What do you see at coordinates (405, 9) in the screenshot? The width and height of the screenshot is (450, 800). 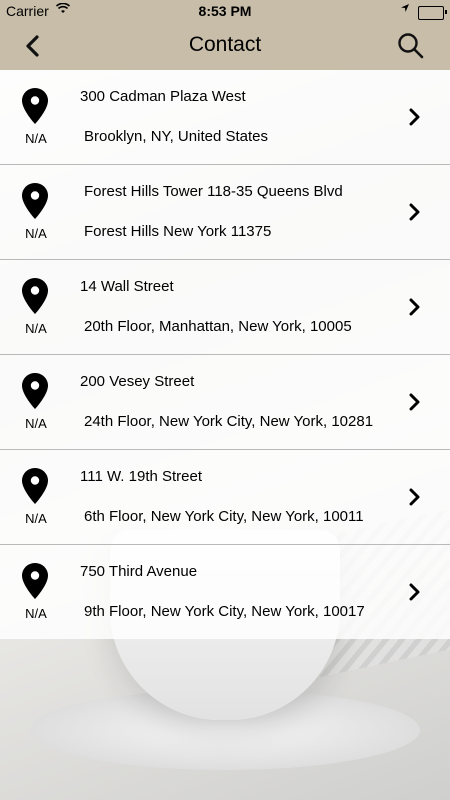 I see `location-arrow-icon` at bounding box center [405, 9].